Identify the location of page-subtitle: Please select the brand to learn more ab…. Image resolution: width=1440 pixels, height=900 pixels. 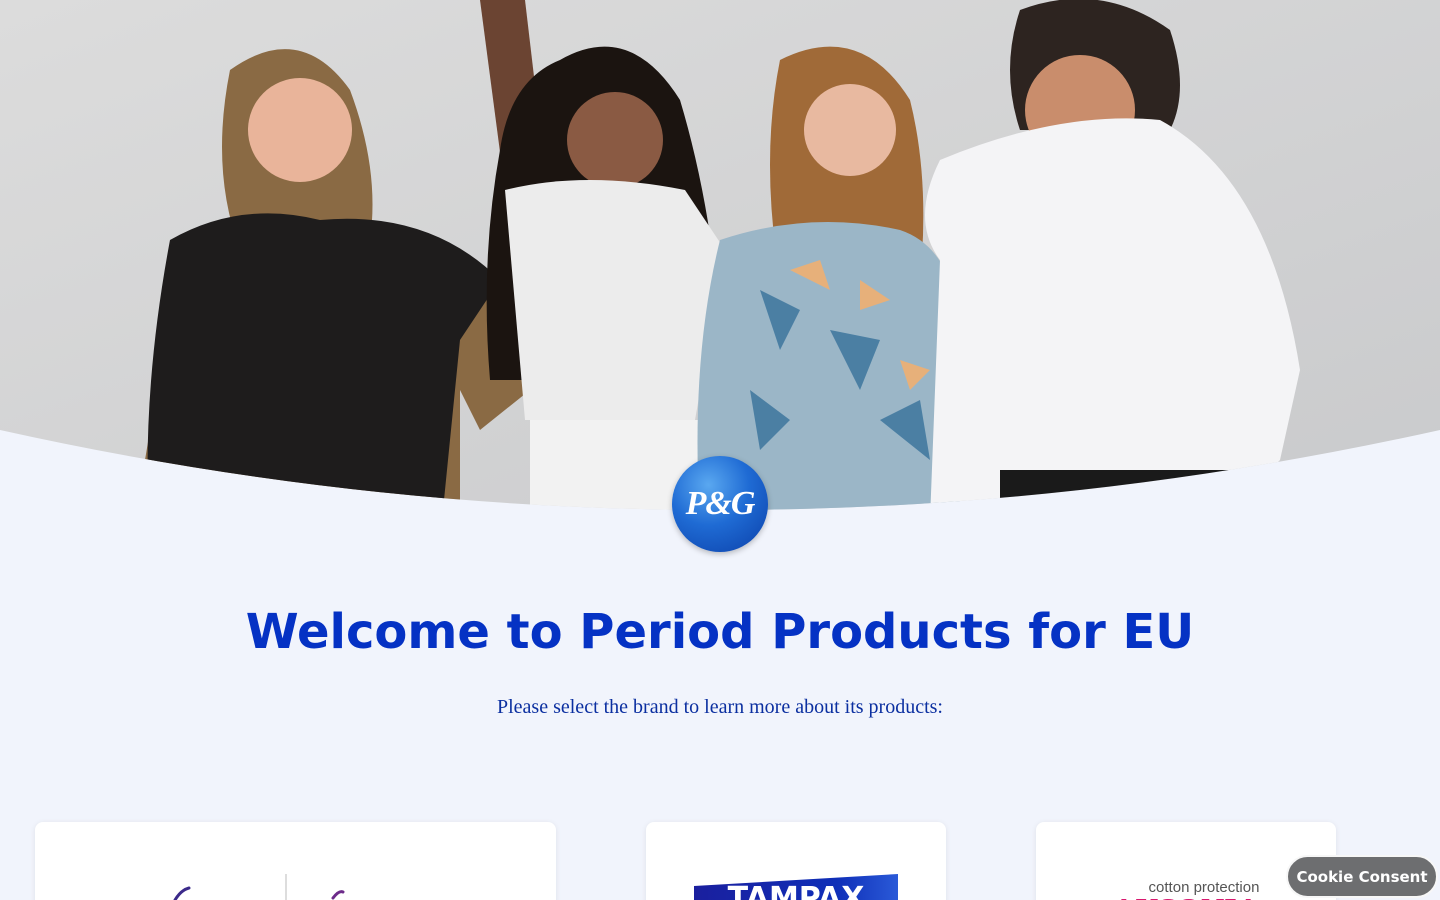
(720, 707).